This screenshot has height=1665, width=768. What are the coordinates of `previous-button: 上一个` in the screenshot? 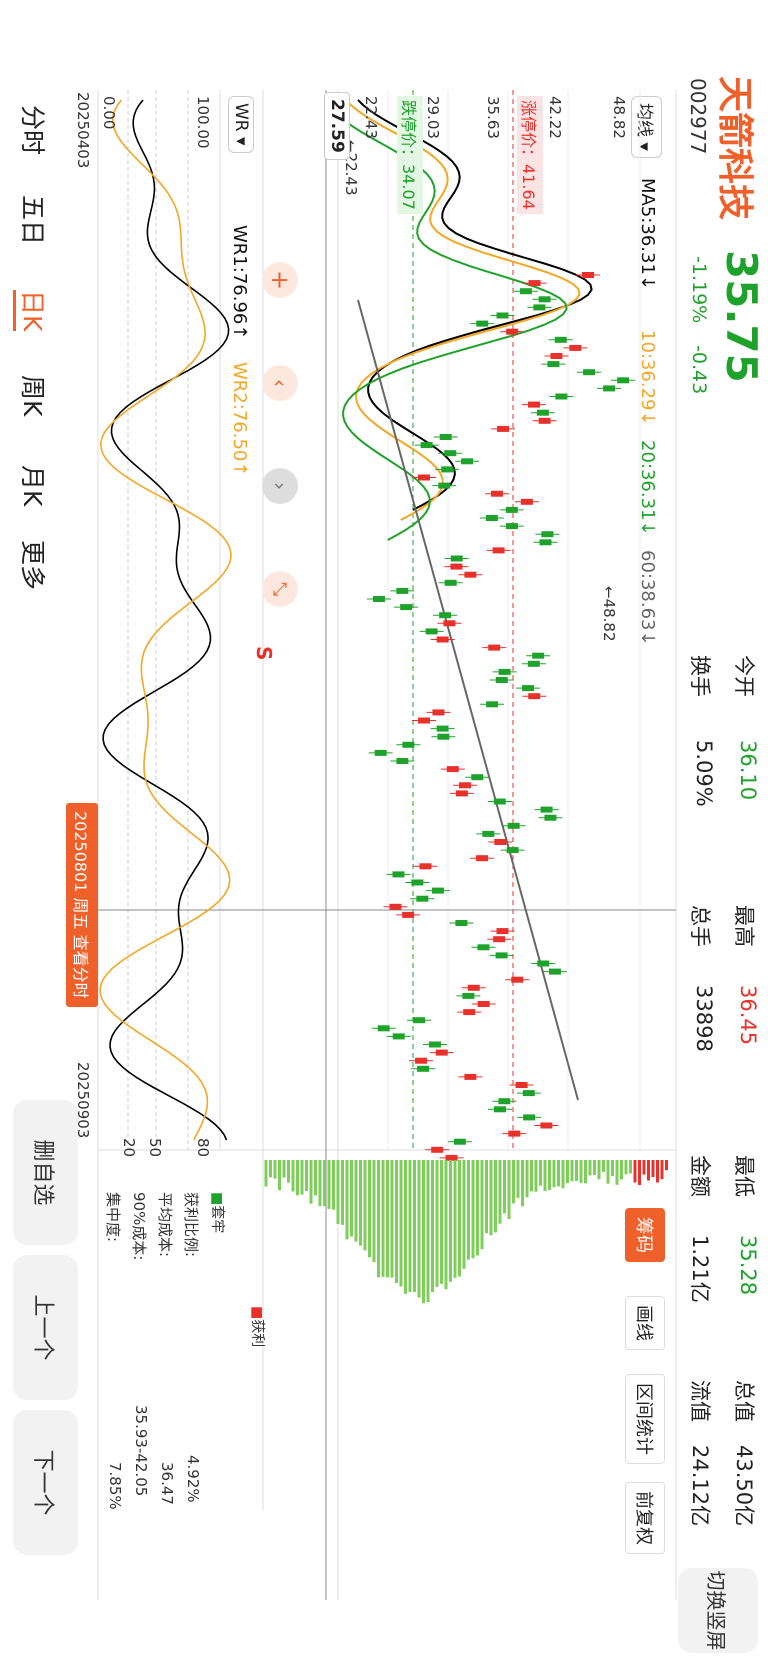 It's located at (45, 1327).